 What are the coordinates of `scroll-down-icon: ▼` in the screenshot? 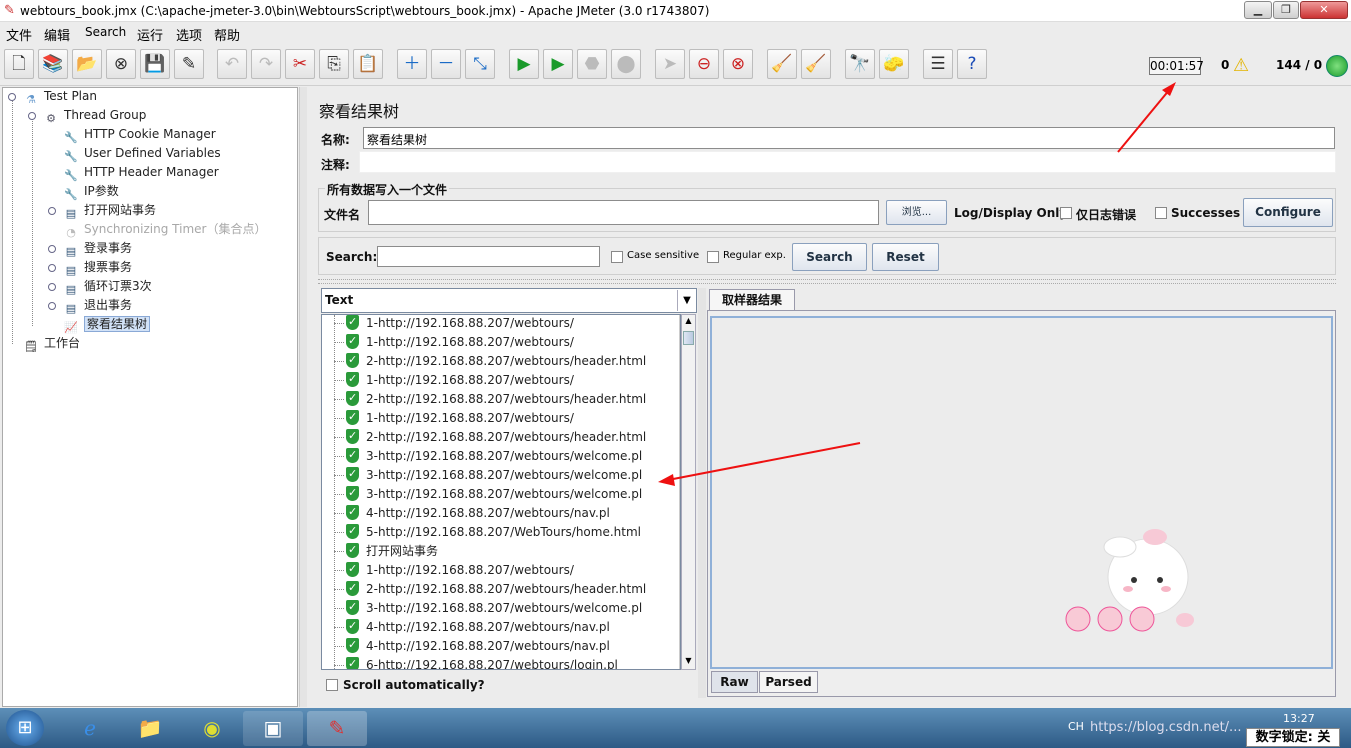 It's located at (688, 662).